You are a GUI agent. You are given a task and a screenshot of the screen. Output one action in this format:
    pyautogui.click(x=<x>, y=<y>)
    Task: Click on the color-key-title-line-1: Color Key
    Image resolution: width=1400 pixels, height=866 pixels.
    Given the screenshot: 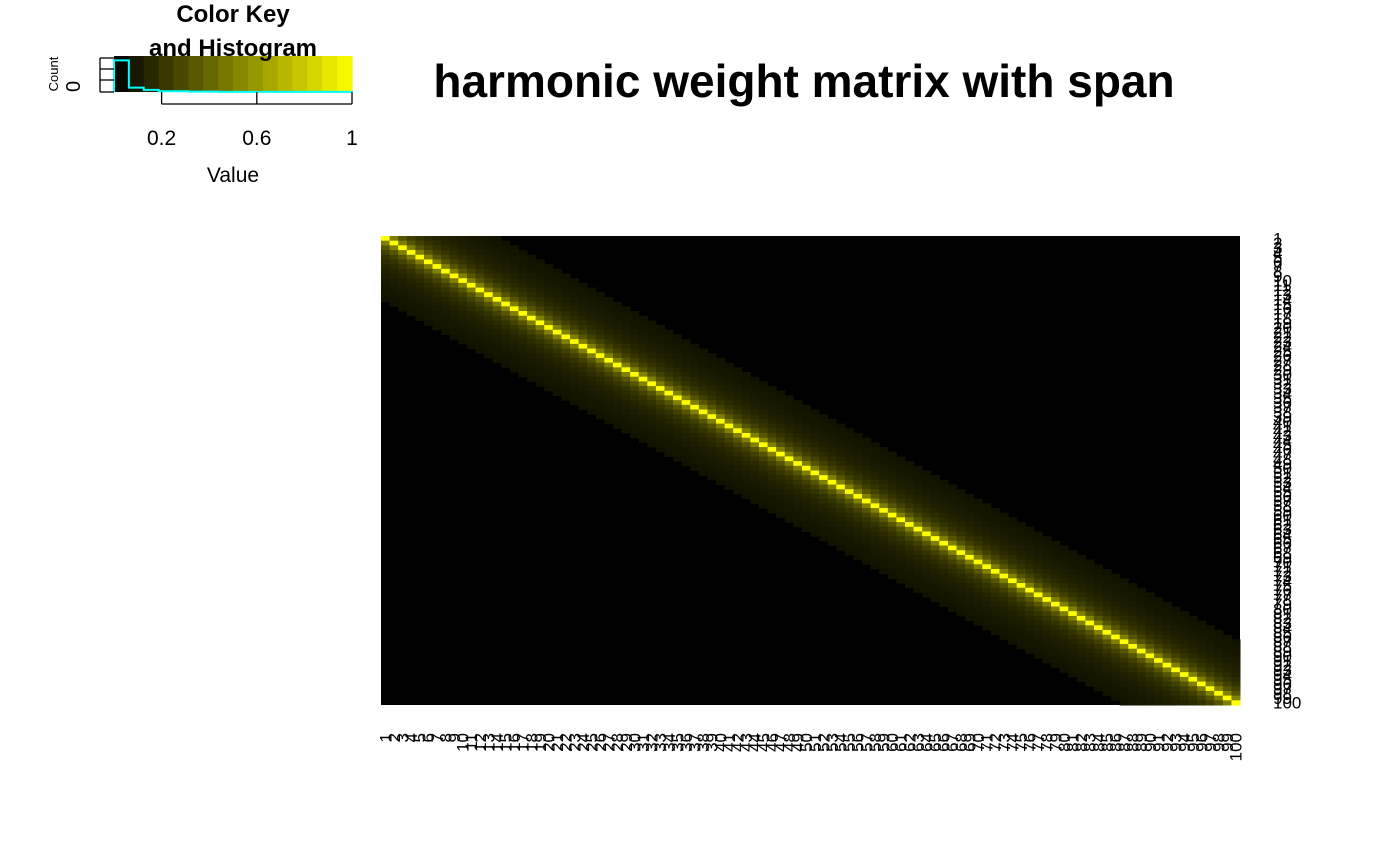 What is the action you would take?
    pyautogui.click(x=233, y=14)
    